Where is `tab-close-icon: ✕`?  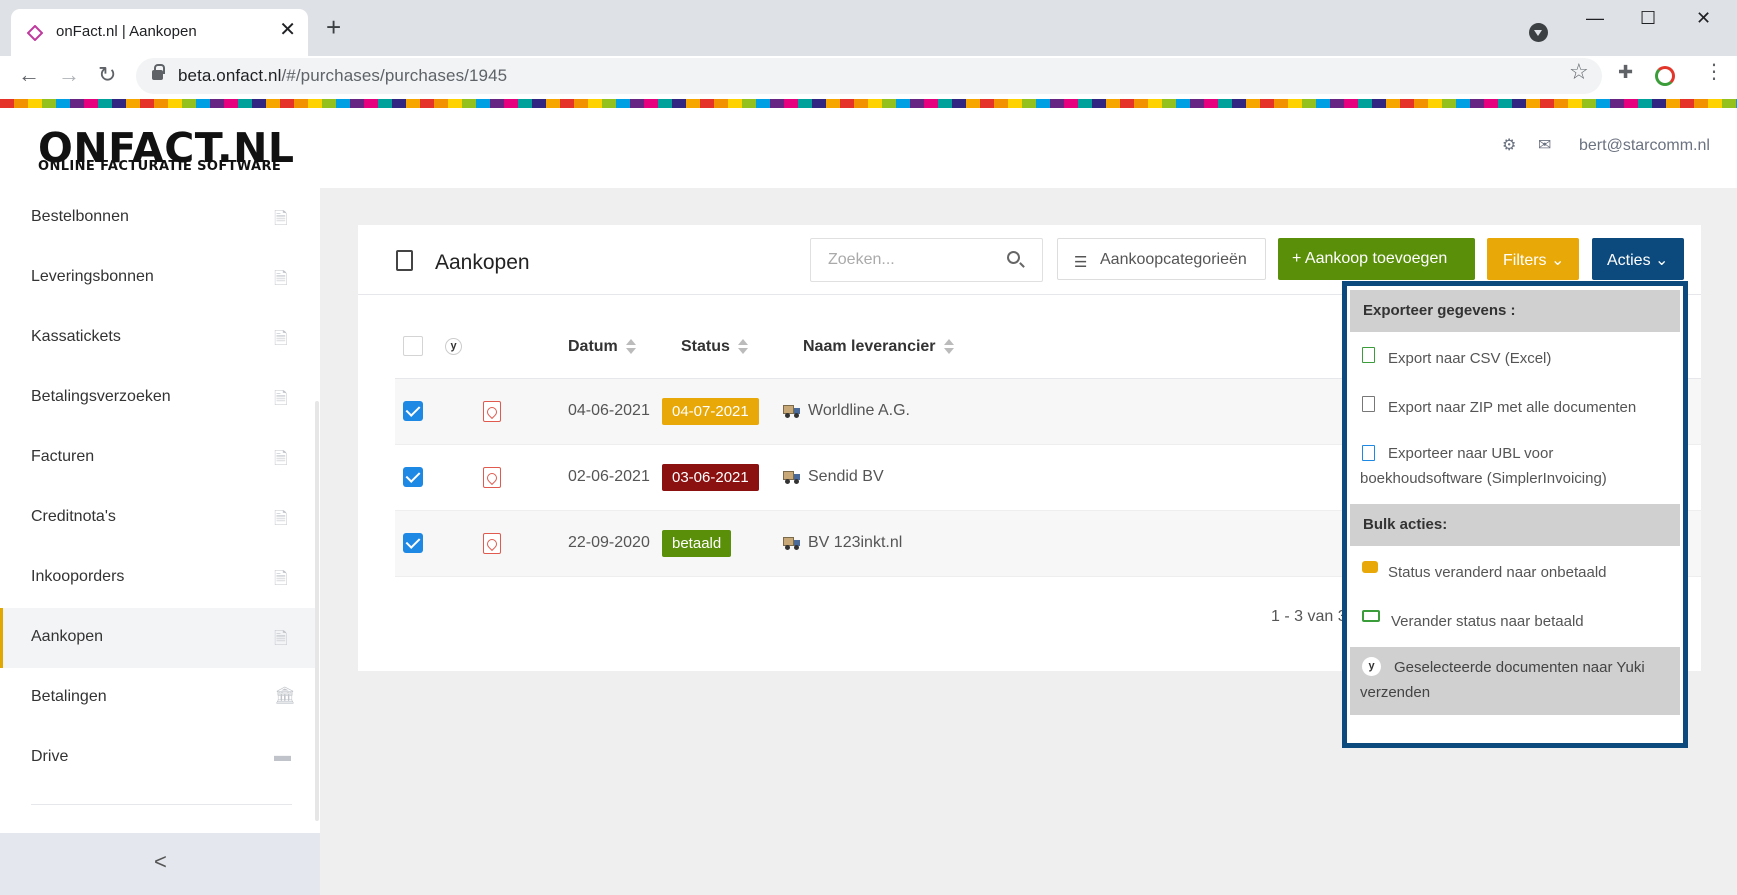 tab-close-icon: ✕ is located at coordinates (287, 30).